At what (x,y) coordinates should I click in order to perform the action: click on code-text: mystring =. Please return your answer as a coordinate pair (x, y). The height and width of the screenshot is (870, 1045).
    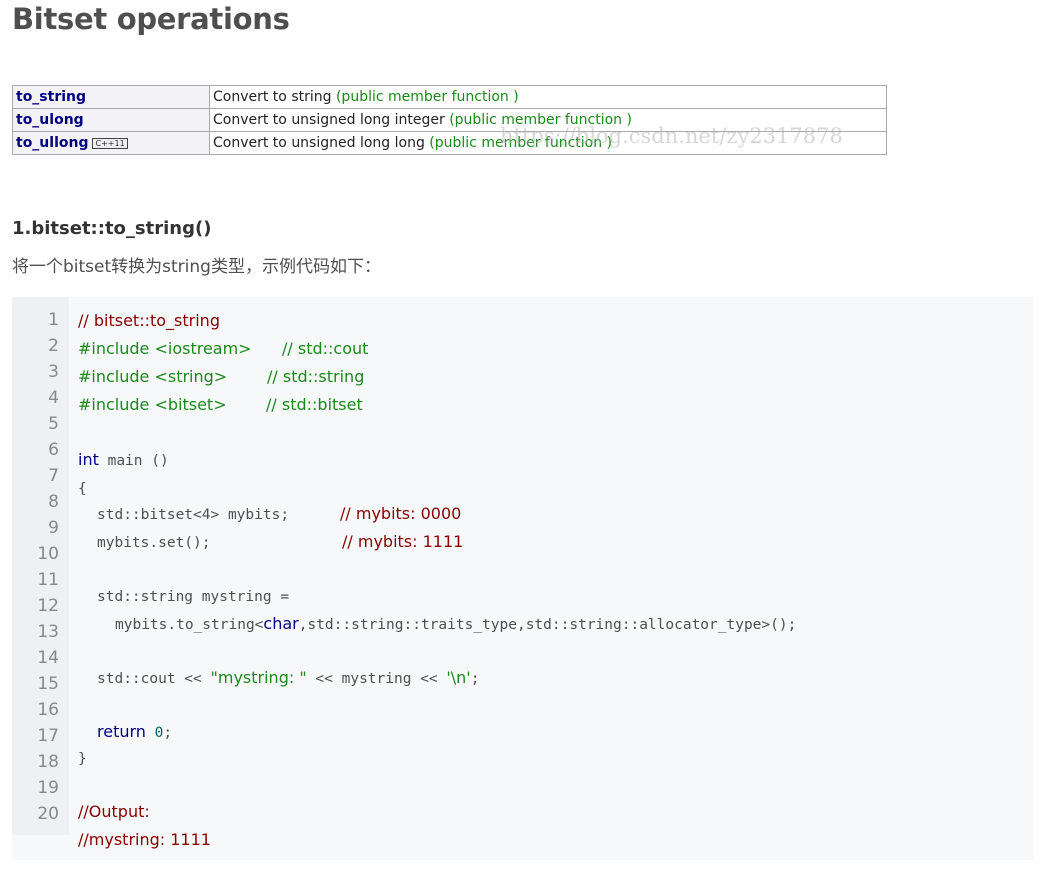
    Looking at the image, I should click on (241, 597).